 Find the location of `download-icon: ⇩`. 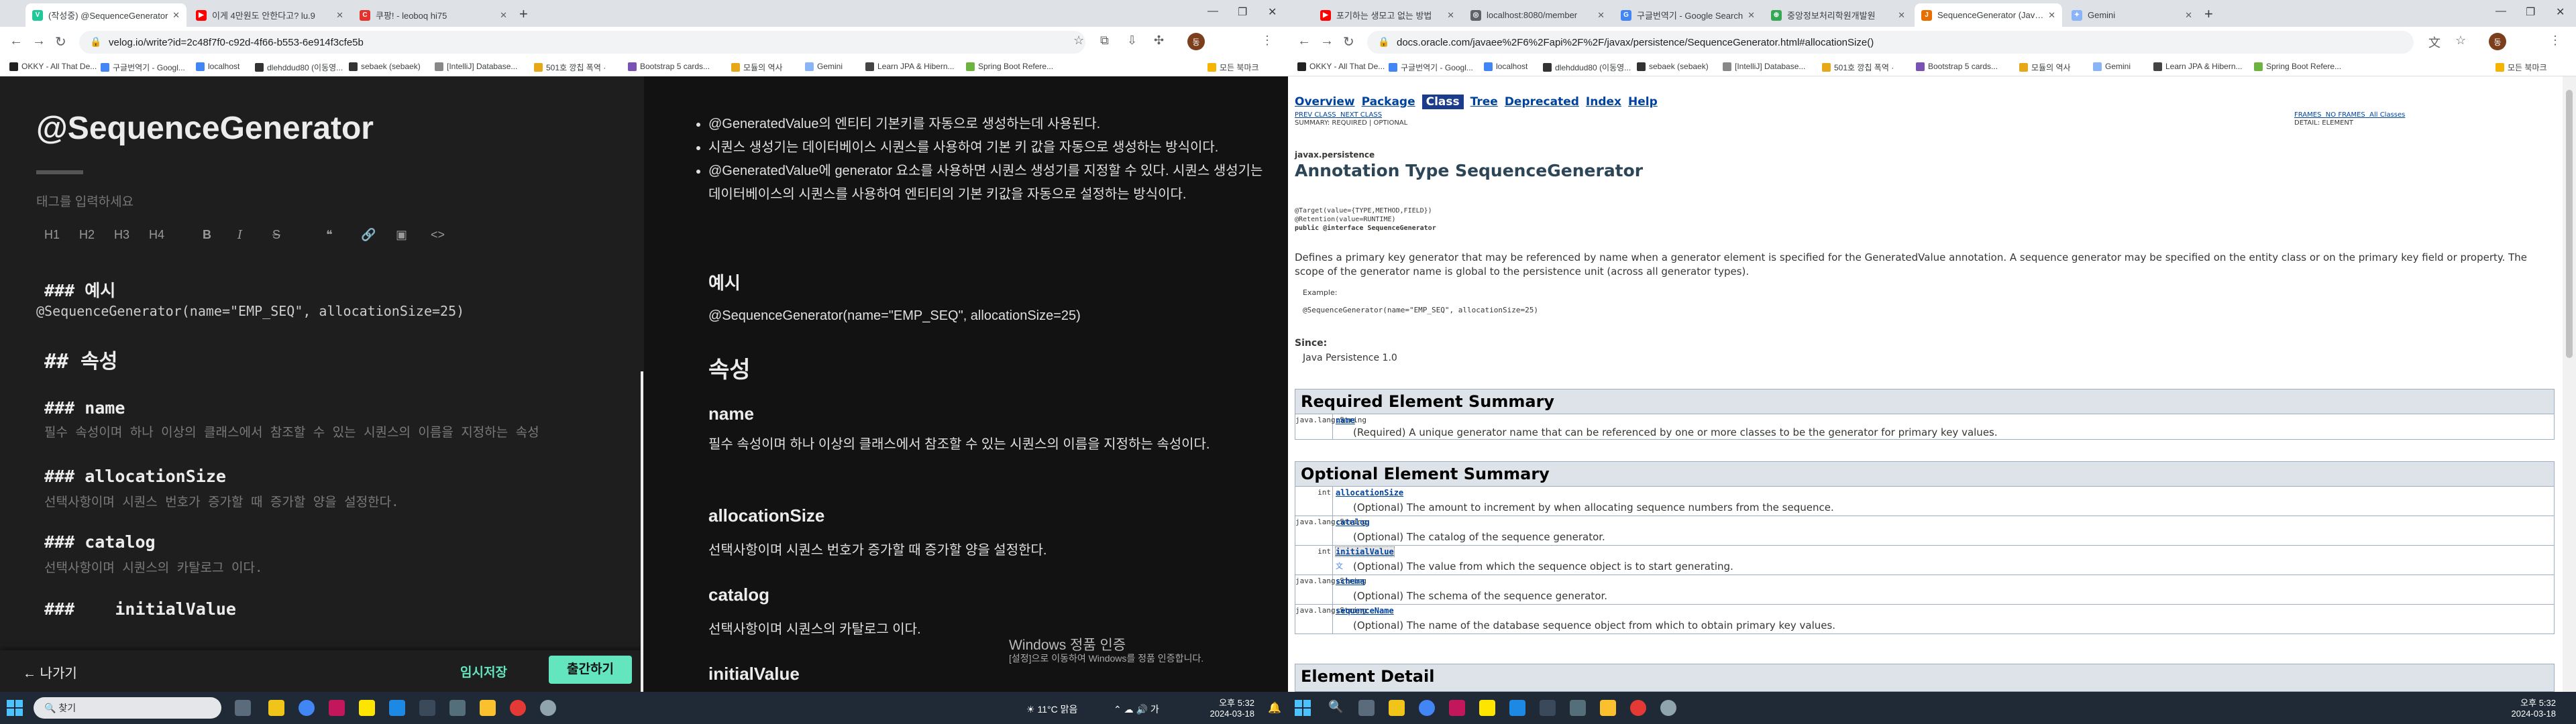

download-icon: ⇩ is located at coordinates (1132, 41).